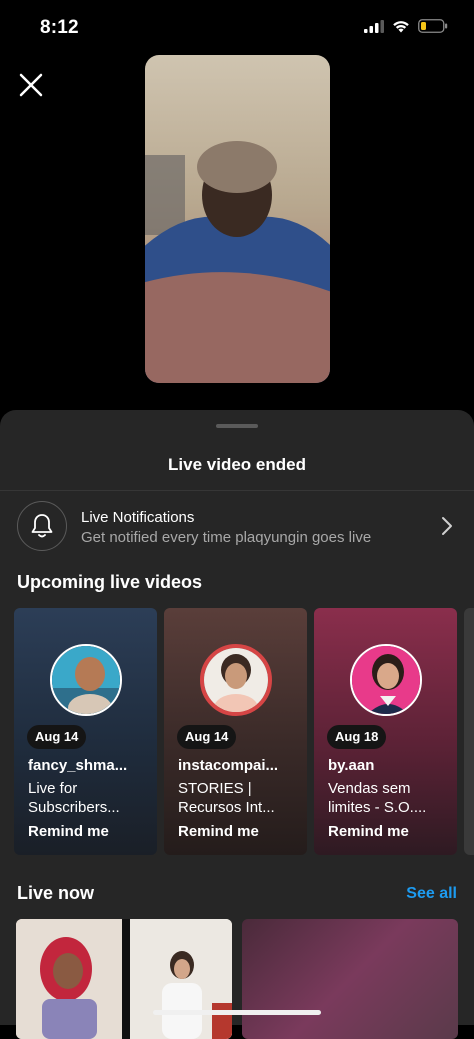 The image size is (474, 1039). Describe the element at coordinates (374, 26) in the screenshot. I see `signal-icon` at that location.